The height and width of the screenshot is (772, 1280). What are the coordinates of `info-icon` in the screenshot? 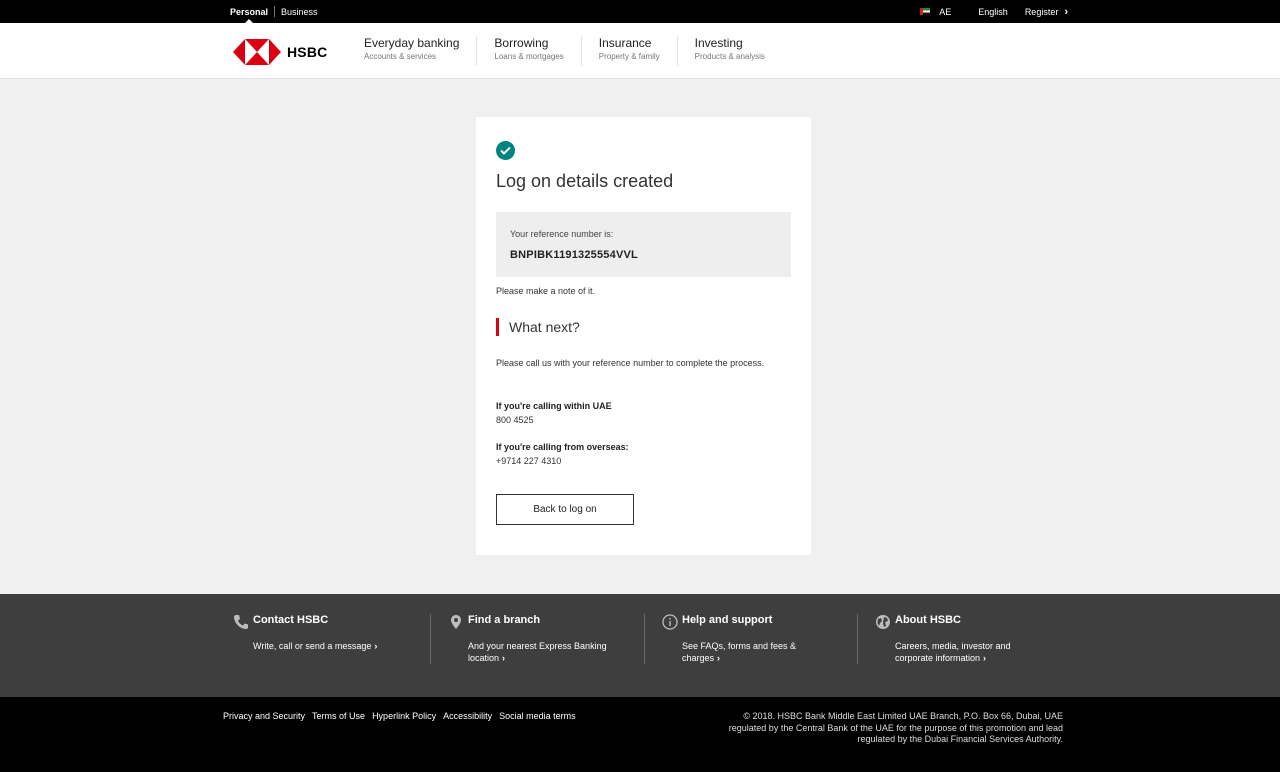 It's located at (670, 622).